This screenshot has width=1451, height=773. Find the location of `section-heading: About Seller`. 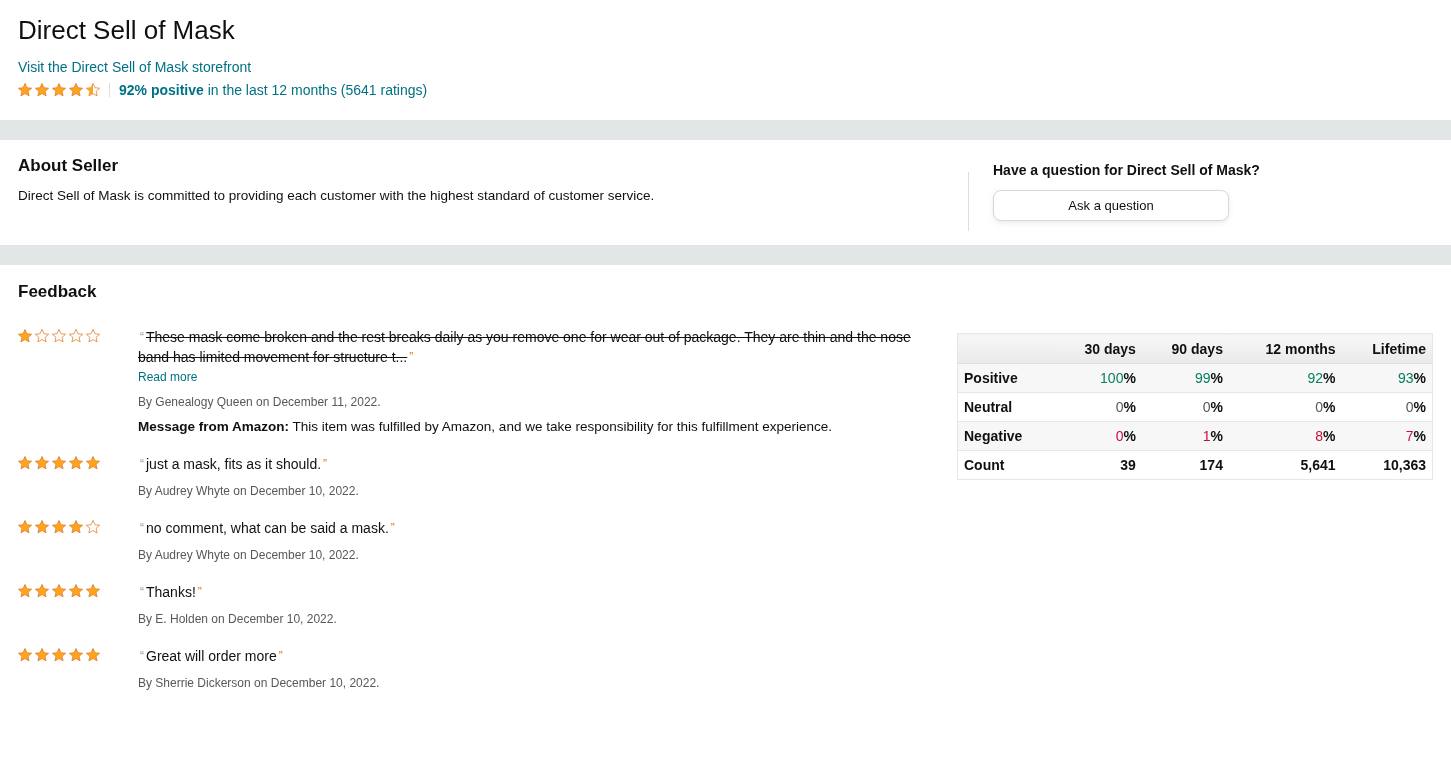

section-heading: About Seller is located at coordinates (69, 166).